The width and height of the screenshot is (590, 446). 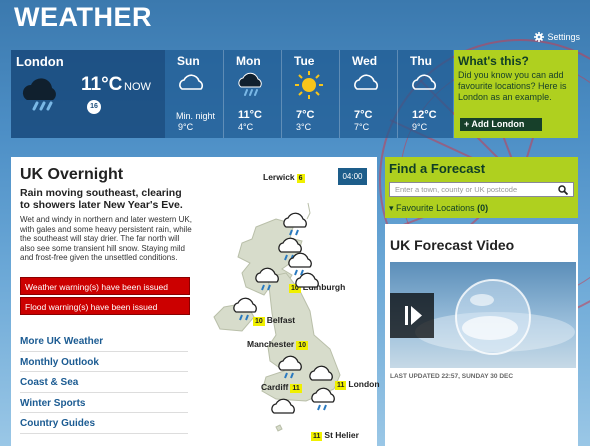 What do you see at coordinates (426, 94) in the screenshot?
I see `forecast-day-thu: Thu 12°C 9°C` at bounding box center [426, 94].